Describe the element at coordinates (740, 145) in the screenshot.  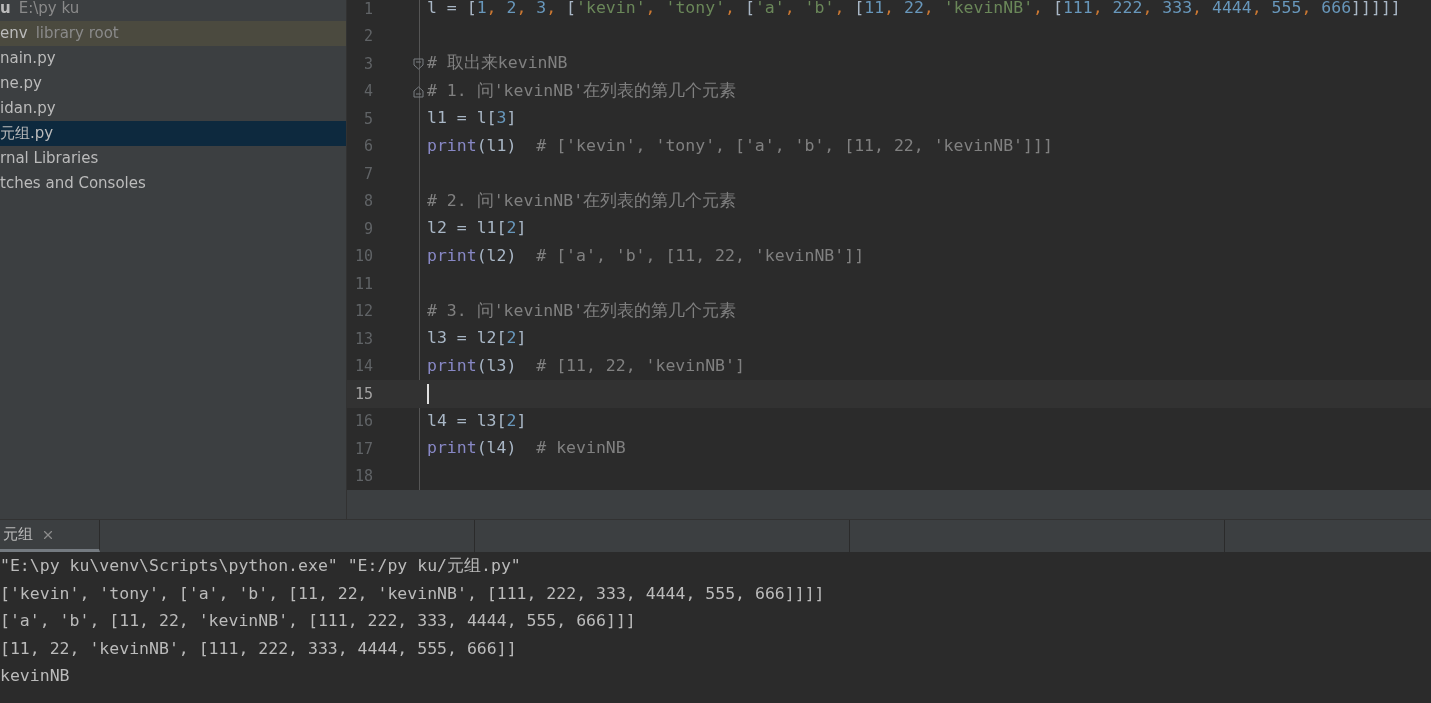
I see `code-line: print(l1) # ['kevin', 'tony', ['a', 'b', [11, 22, 'kevinNB']]]` at that location.